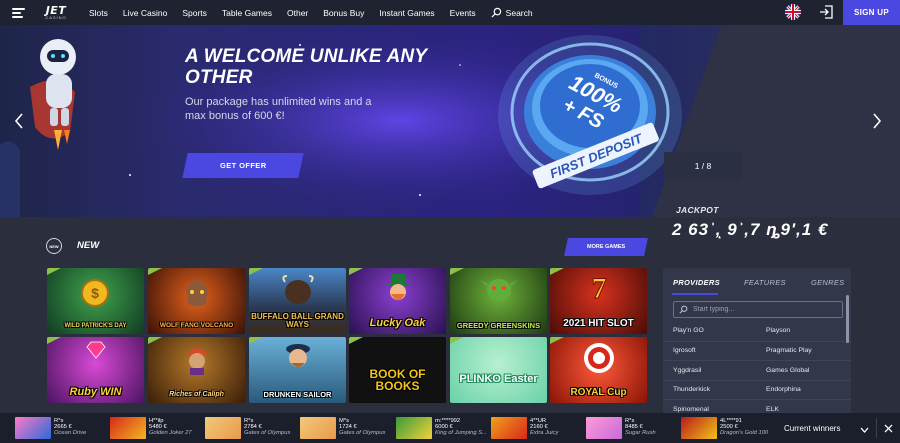 The height and width of the screenshot is (443, 900). I want to click on tab-providers: PROVIDERS, so click(696, 282).